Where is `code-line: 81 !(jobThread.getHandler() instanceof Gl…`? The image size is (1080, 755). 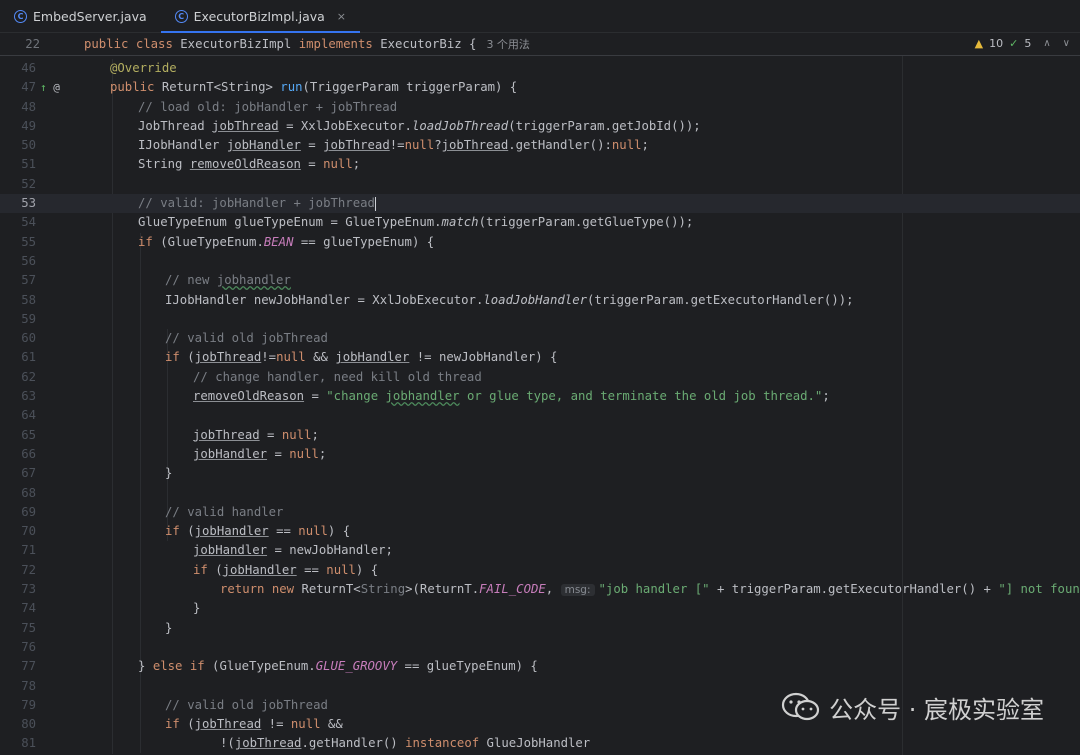 code-line: 81 !(jobThread.getHandler() instanceof Gl… is located at coordinates (540, 743).